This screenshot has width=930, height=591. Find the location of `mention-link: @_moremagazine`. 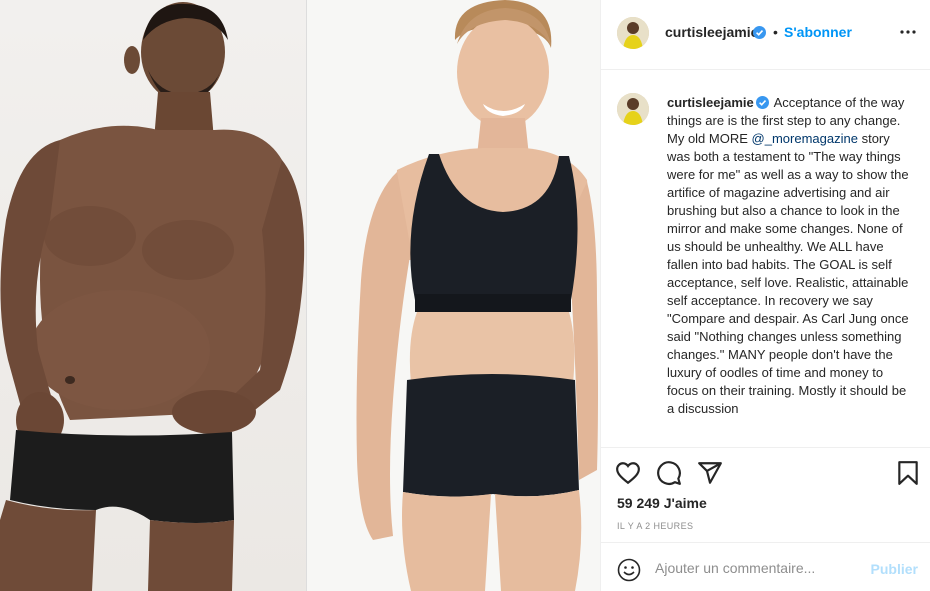

mention-link: @_moremagazine is located at coordinates (805, 138).